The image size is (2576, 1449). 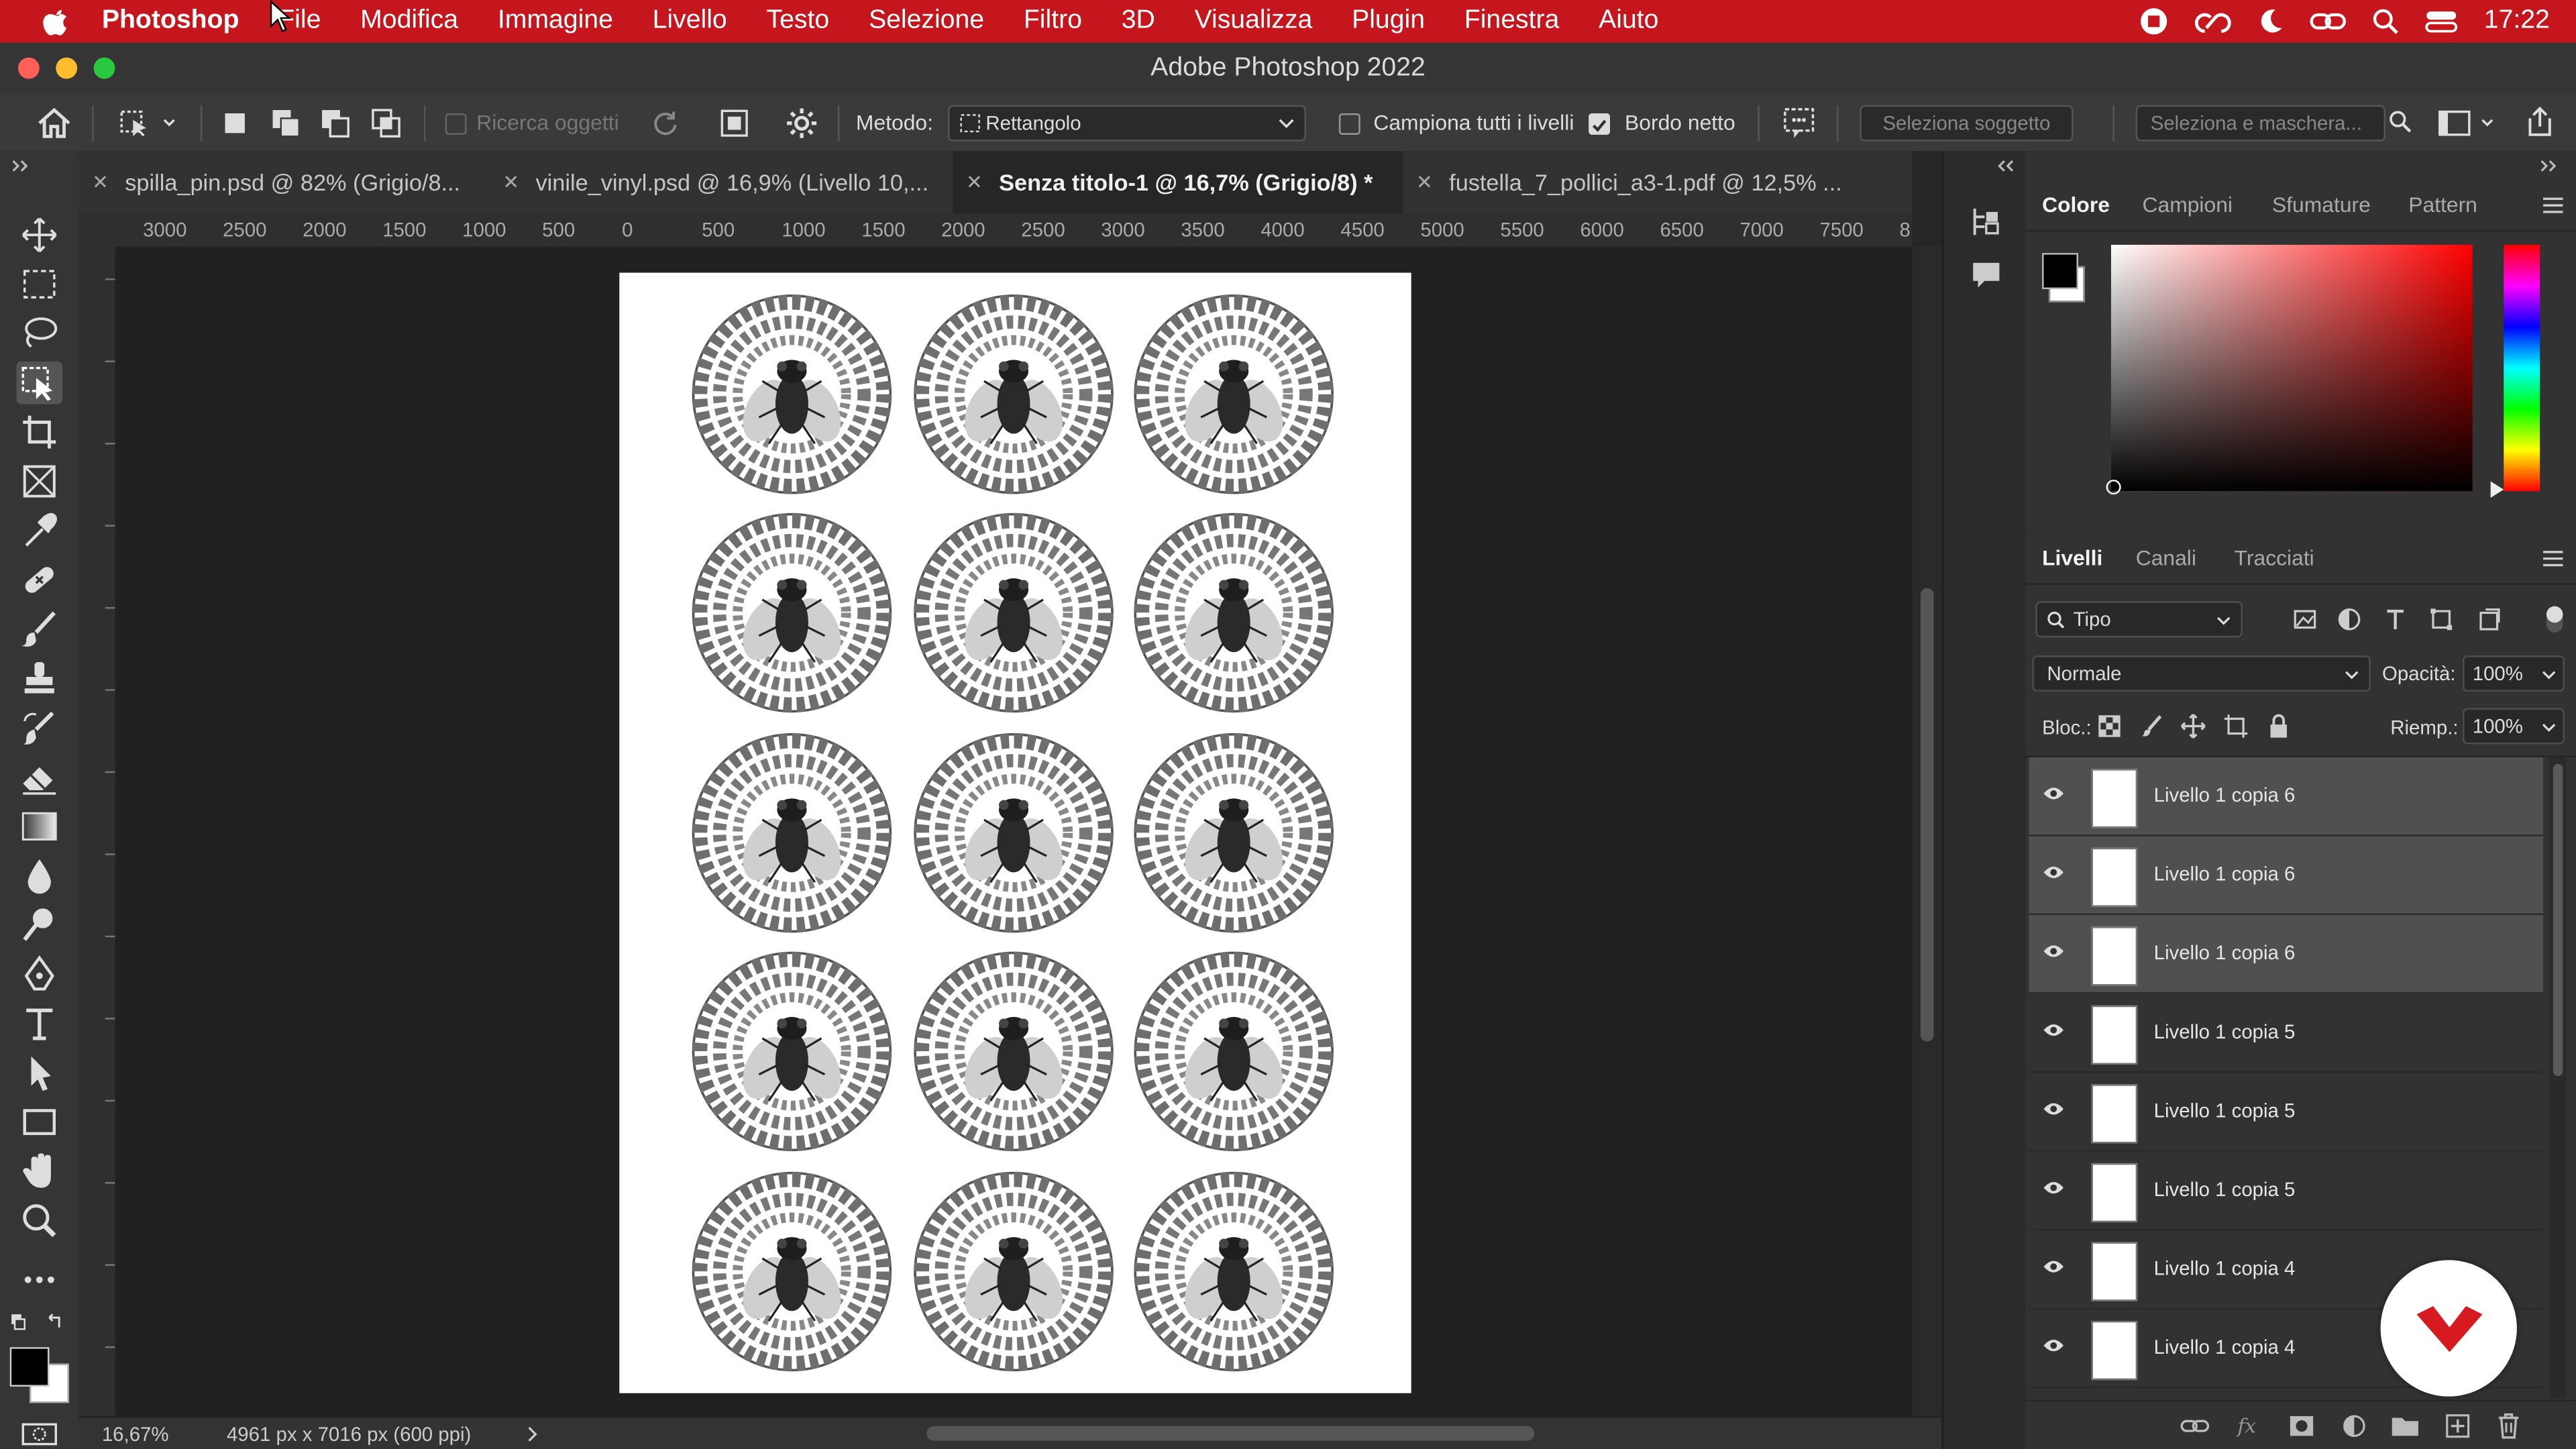 What do you see at coordinates (2497, 489) in the screenshot?
I see `hue-slider-thumb-icon` at bounding box center [2497, 489].